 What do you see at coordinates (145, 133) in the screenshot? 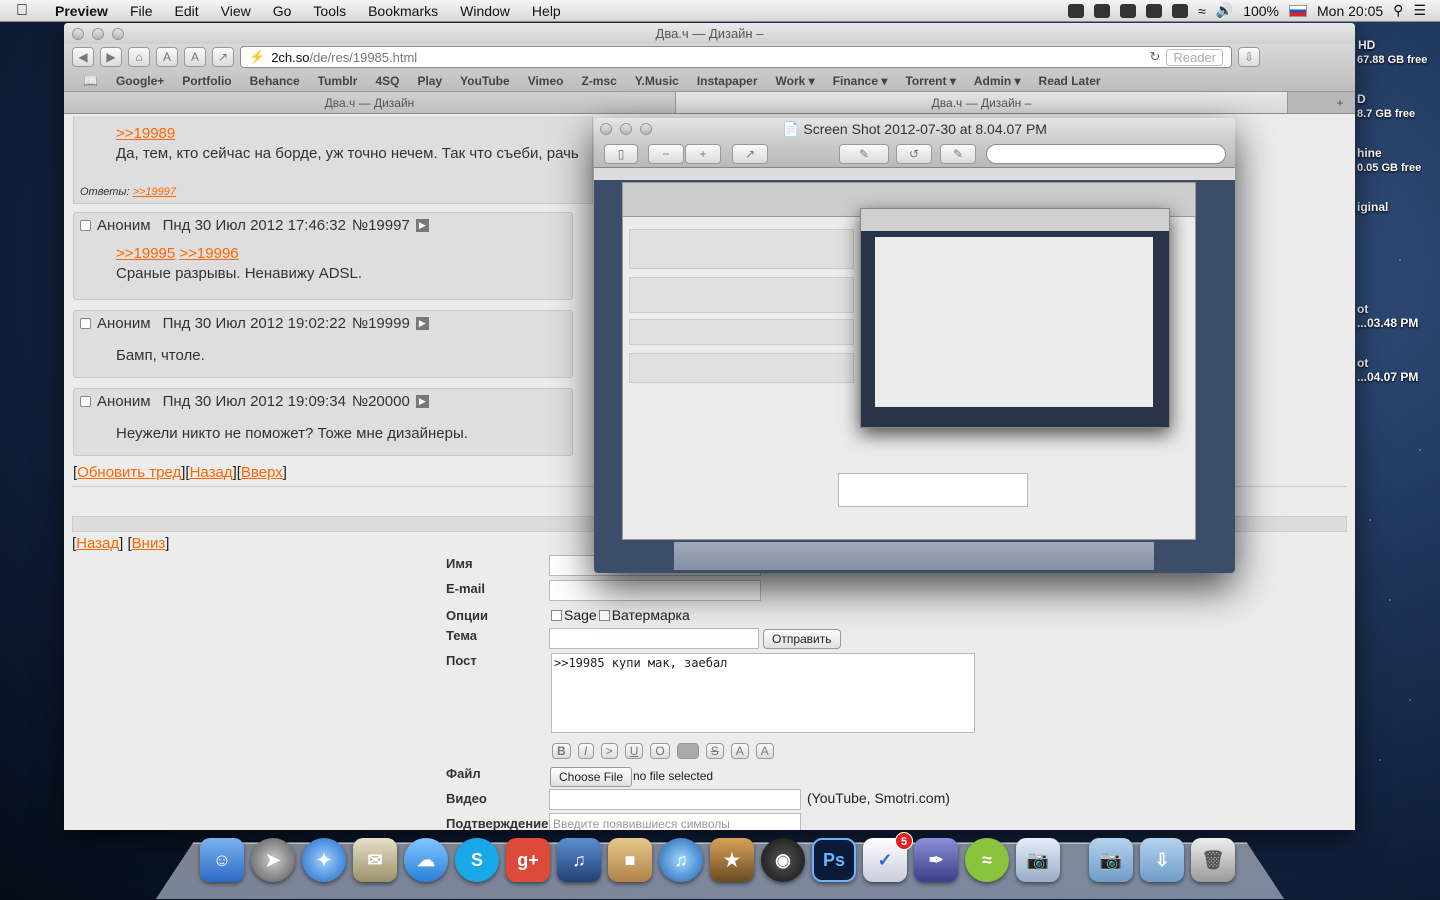
I see `reply-link: >>19989` at bounding box center [145, 133].